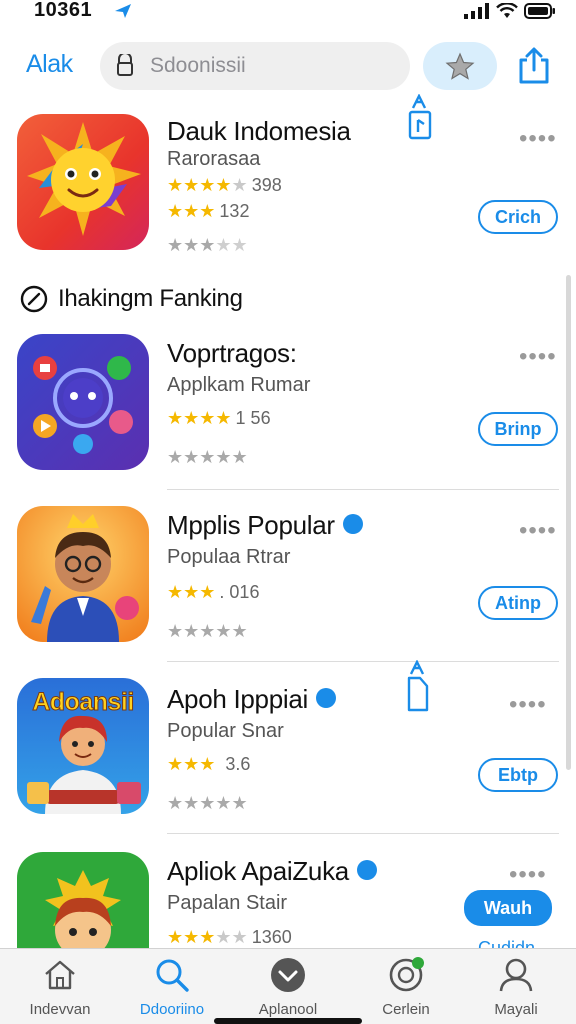 Image resolution: width=576 pixels, height=1024 pixels. What do you see at coordinates (539, 11) in the screenshot?
I see `battery-icon` at bounding box center [539, 11].